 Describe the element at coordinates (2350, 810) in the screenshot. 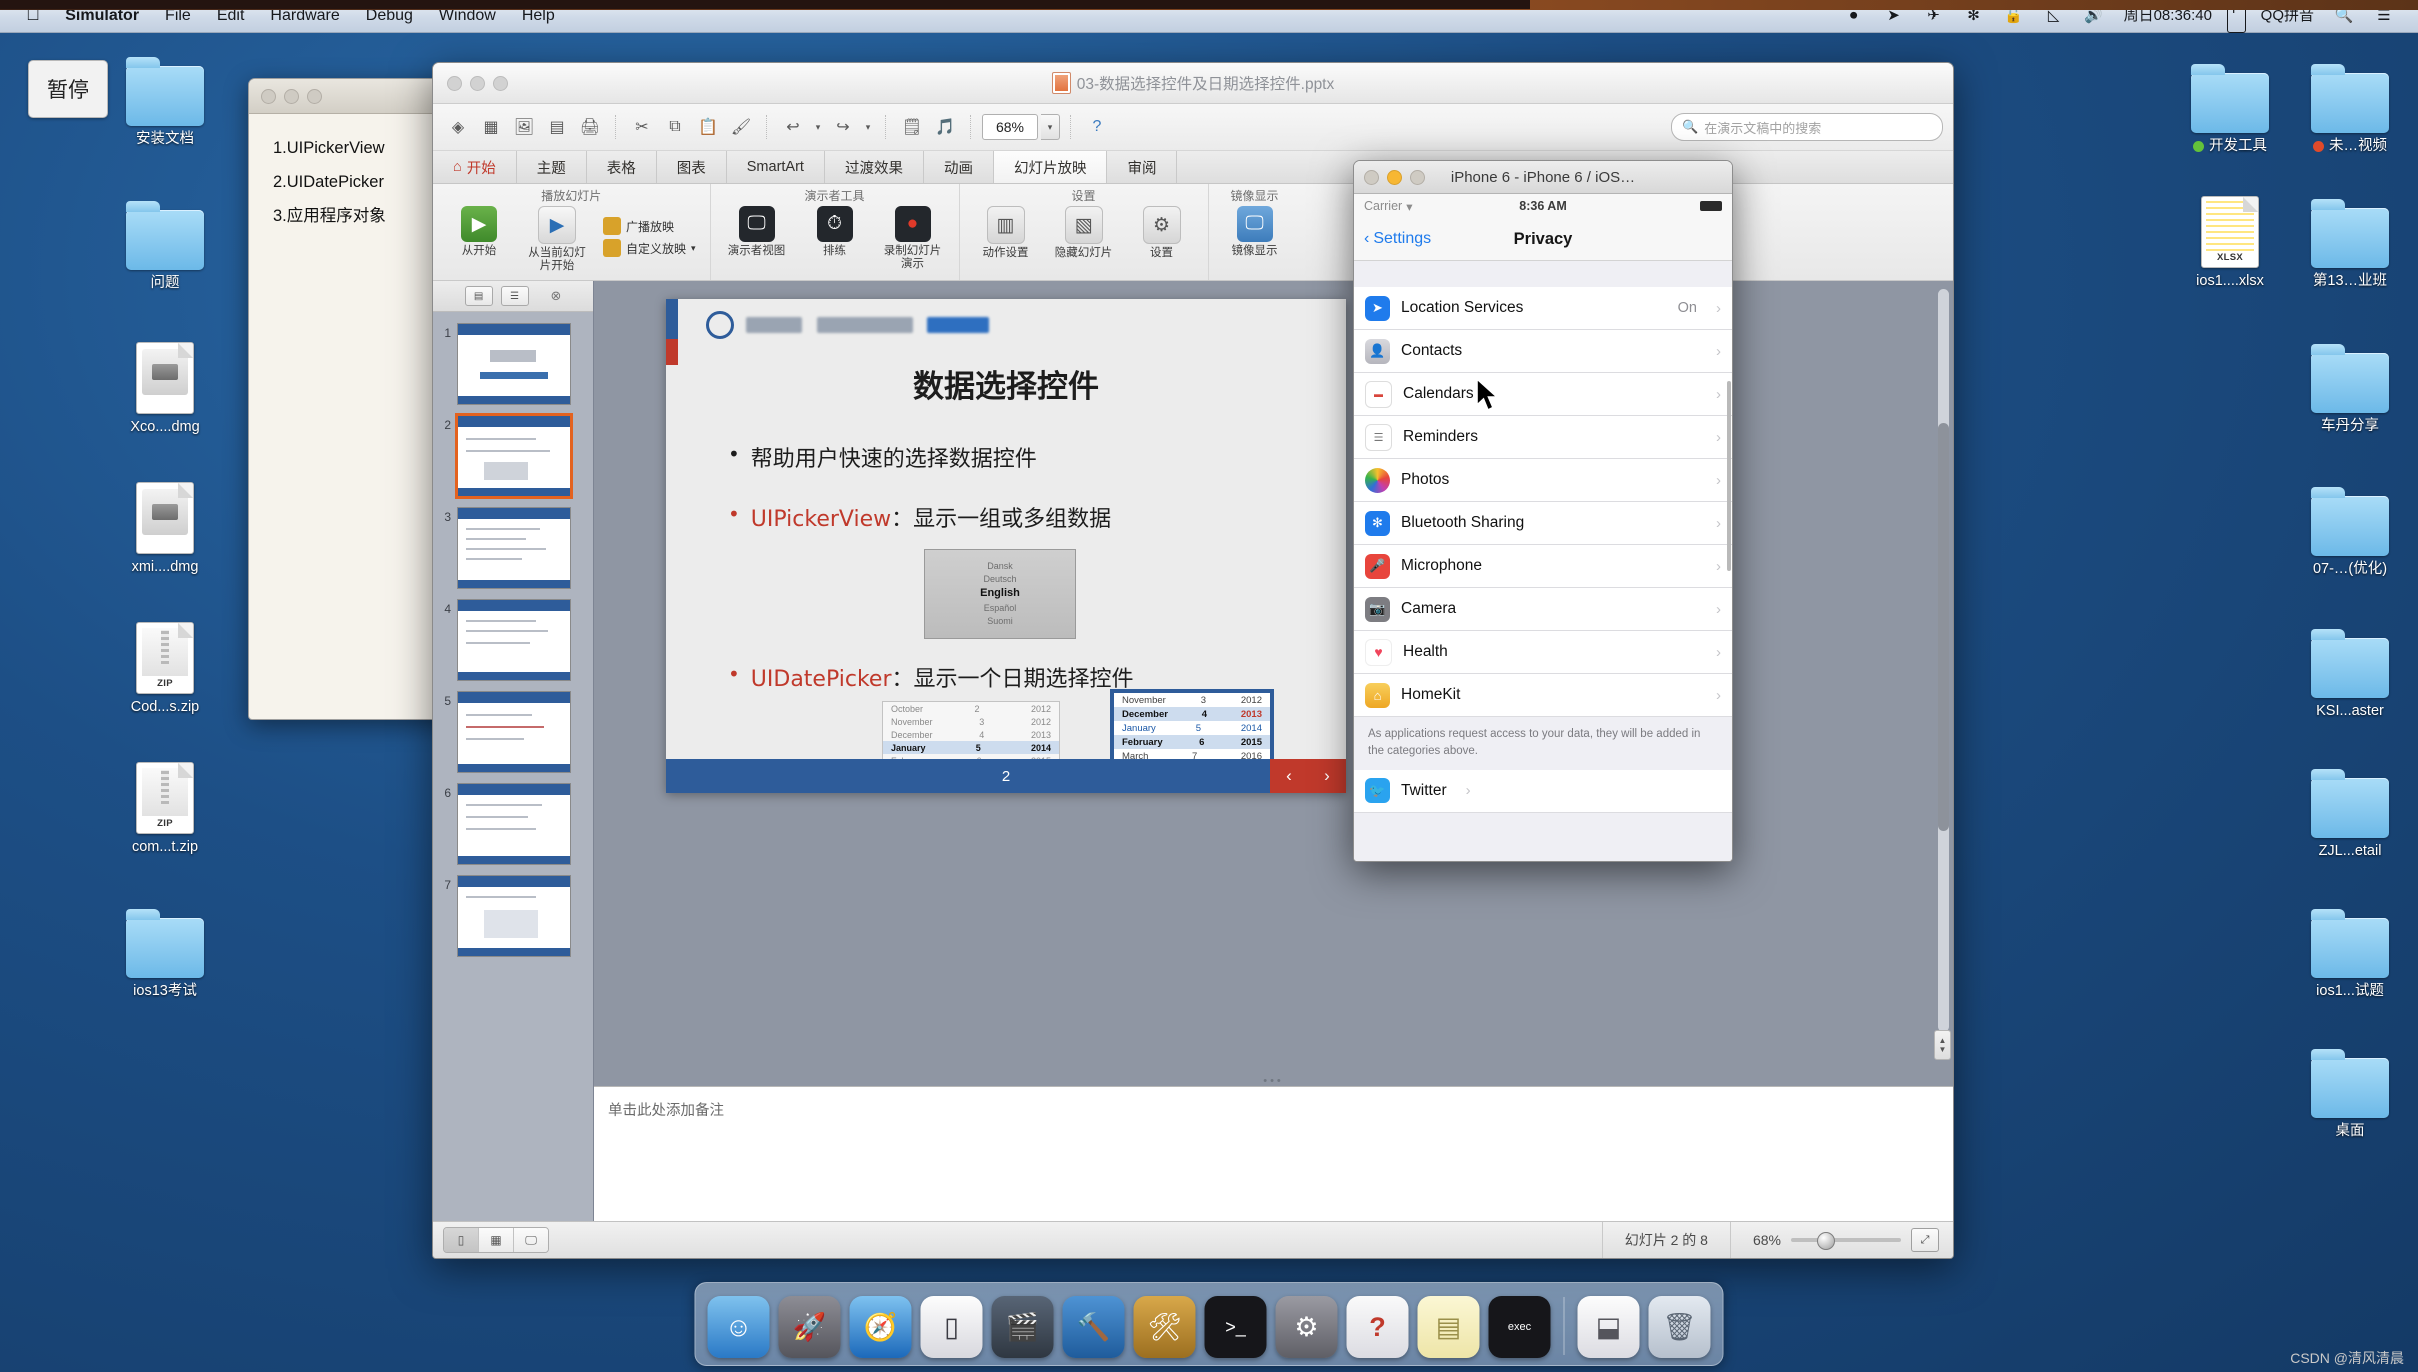

I see `desktop-icon-r7: ZJL...etail` at that location.